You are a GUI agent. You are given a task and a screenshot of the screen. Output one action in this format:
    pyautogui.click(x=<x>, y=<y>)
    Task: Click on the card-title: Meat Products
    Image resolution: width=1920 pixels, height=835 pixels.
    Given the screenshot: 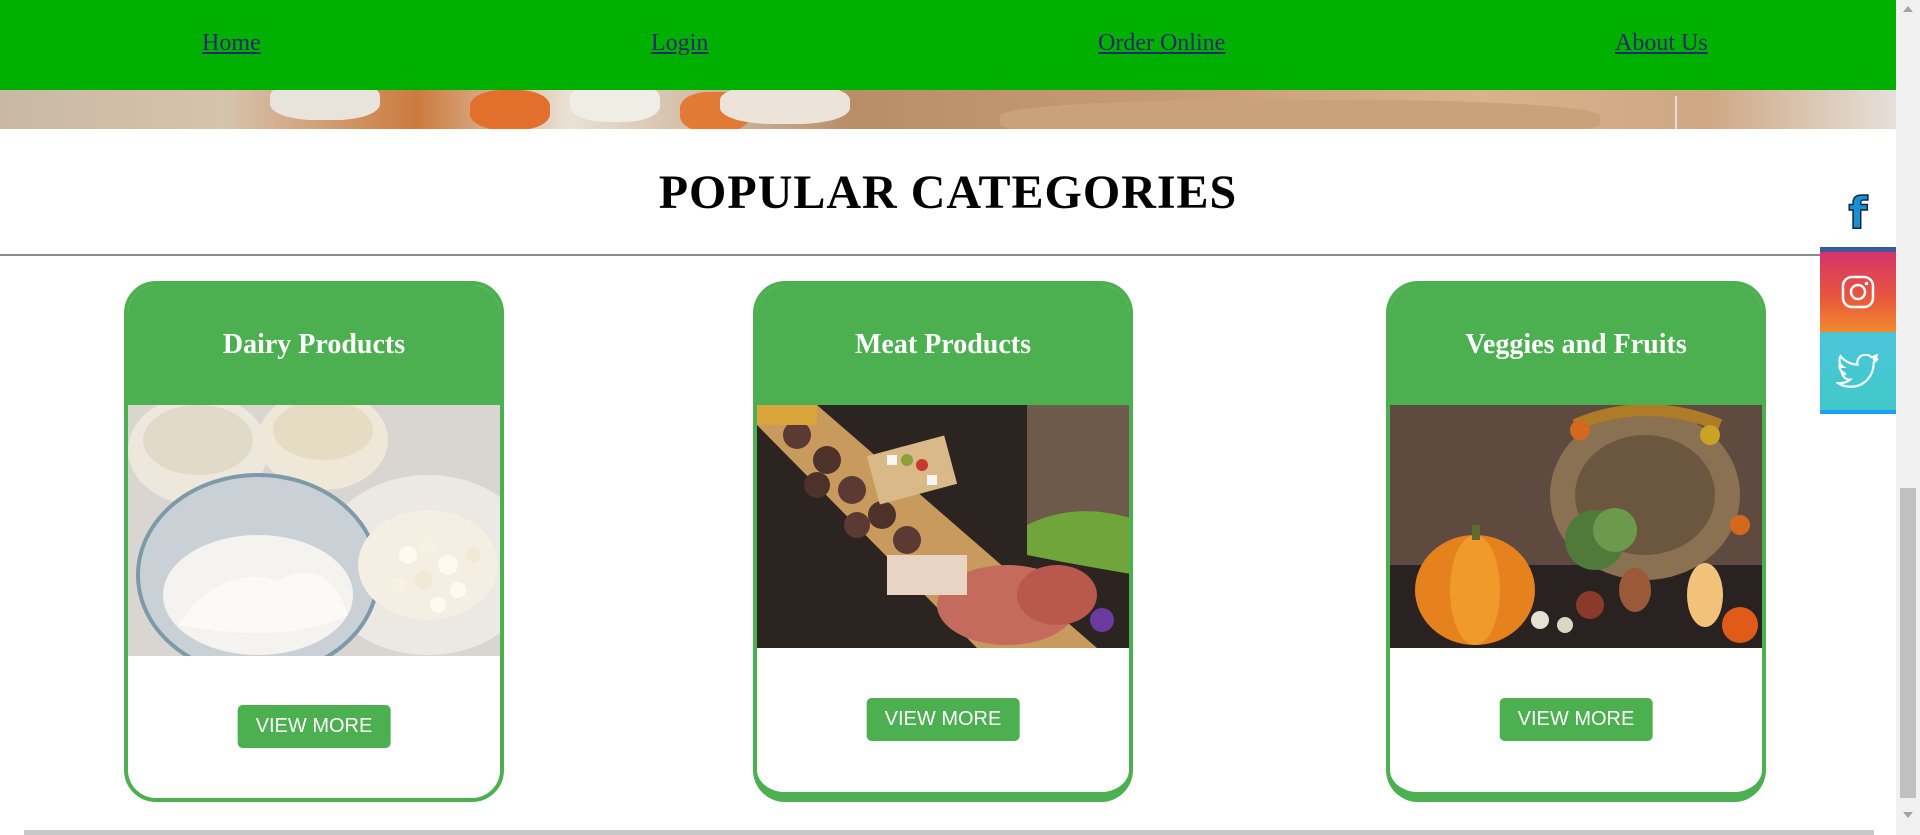 What is the action you would take?
    pyautogui.click(x=943, y=344)
    